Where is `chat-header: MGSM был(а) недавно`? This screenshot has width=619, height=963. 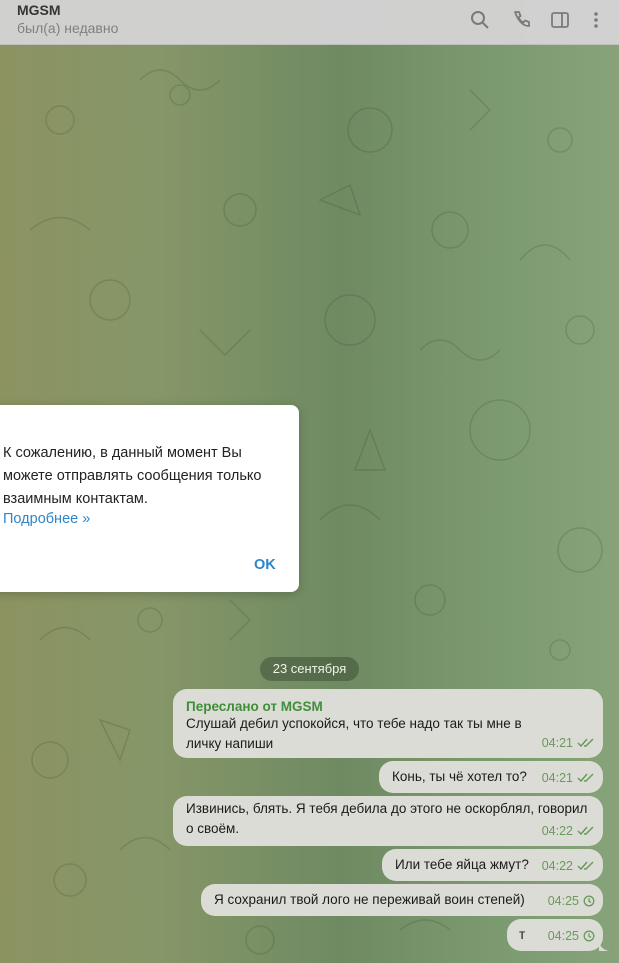
chat-header: MGSM был(а) недавно is located at coordinates (309, 22).